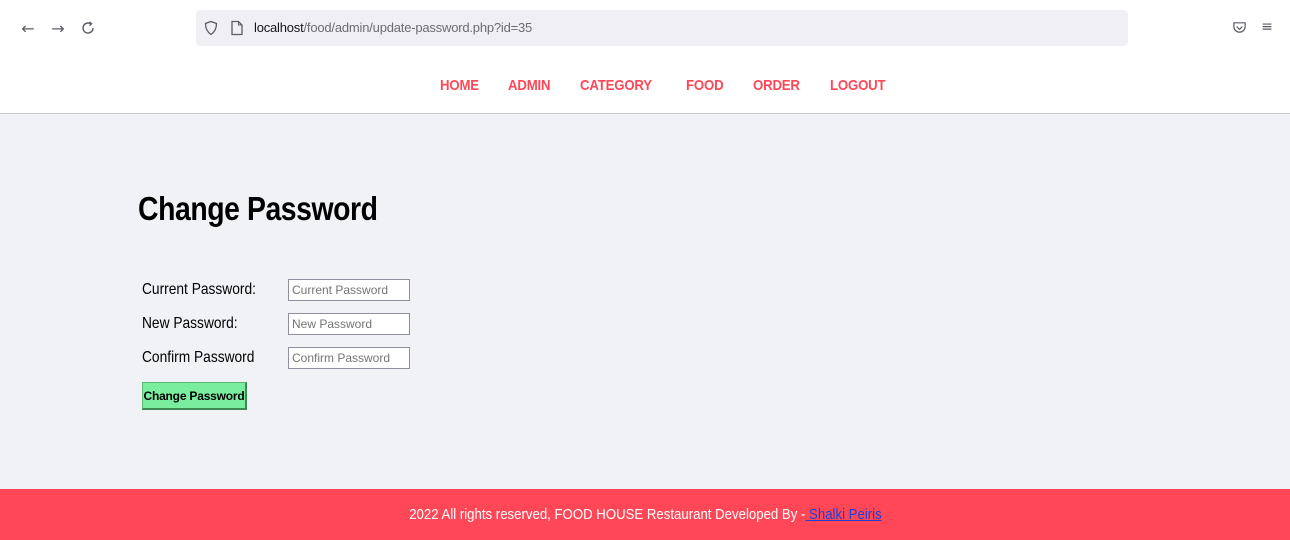 This screenshot has height=540, width=1290. What do you see at coordinates (58, 28) in the screenshot?
I see `forward-arrow-icon: →` at bounding box center [58, 28].